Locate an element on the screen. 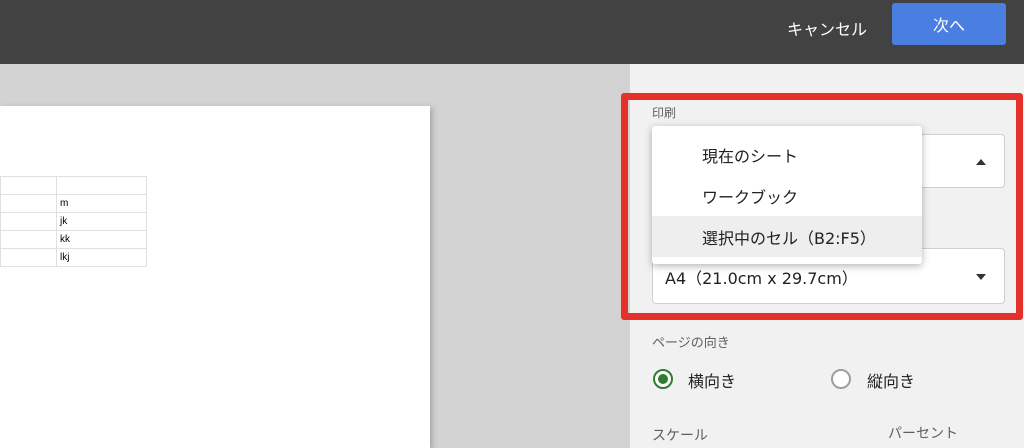 The width and height of the screenshot is (1024, 448). table-row: lkj is located at coordinates (73, 257).